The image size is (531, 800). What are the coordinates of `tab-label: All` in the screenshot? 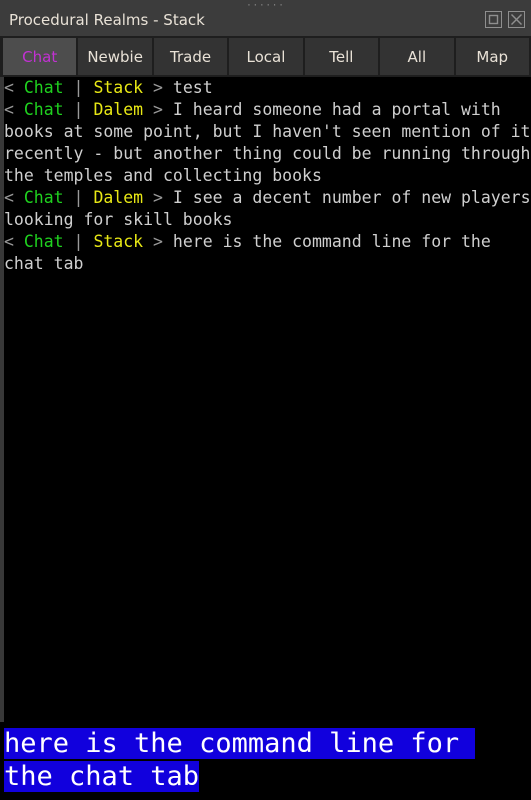 It's located at (417, 56).